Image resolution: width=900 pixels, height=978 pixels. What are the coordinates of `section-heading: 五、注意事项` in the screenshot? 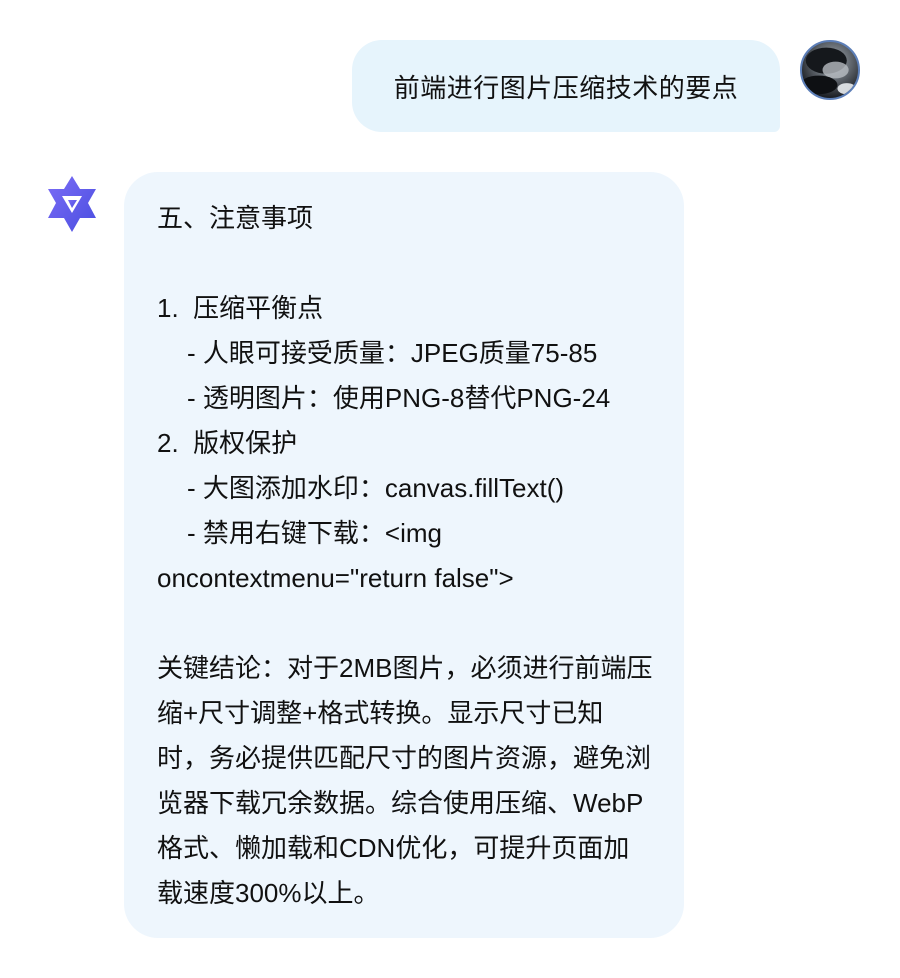 It's located at (235, 218).